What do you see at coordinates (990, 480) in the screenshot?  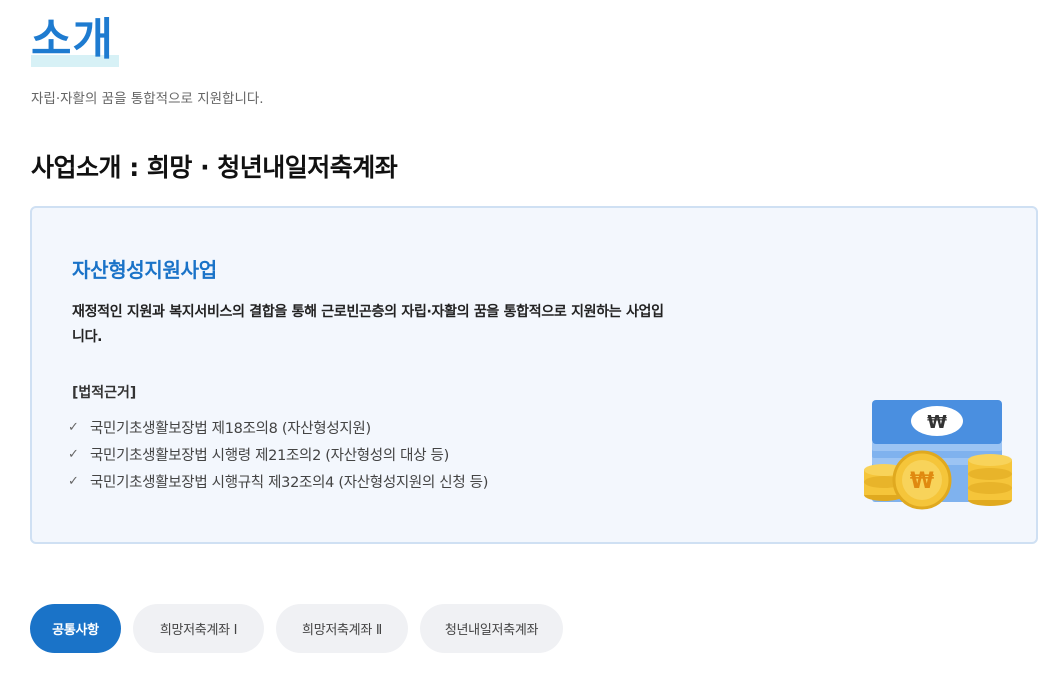 I see `coin-stack-right` at bounding box center [990, 480].